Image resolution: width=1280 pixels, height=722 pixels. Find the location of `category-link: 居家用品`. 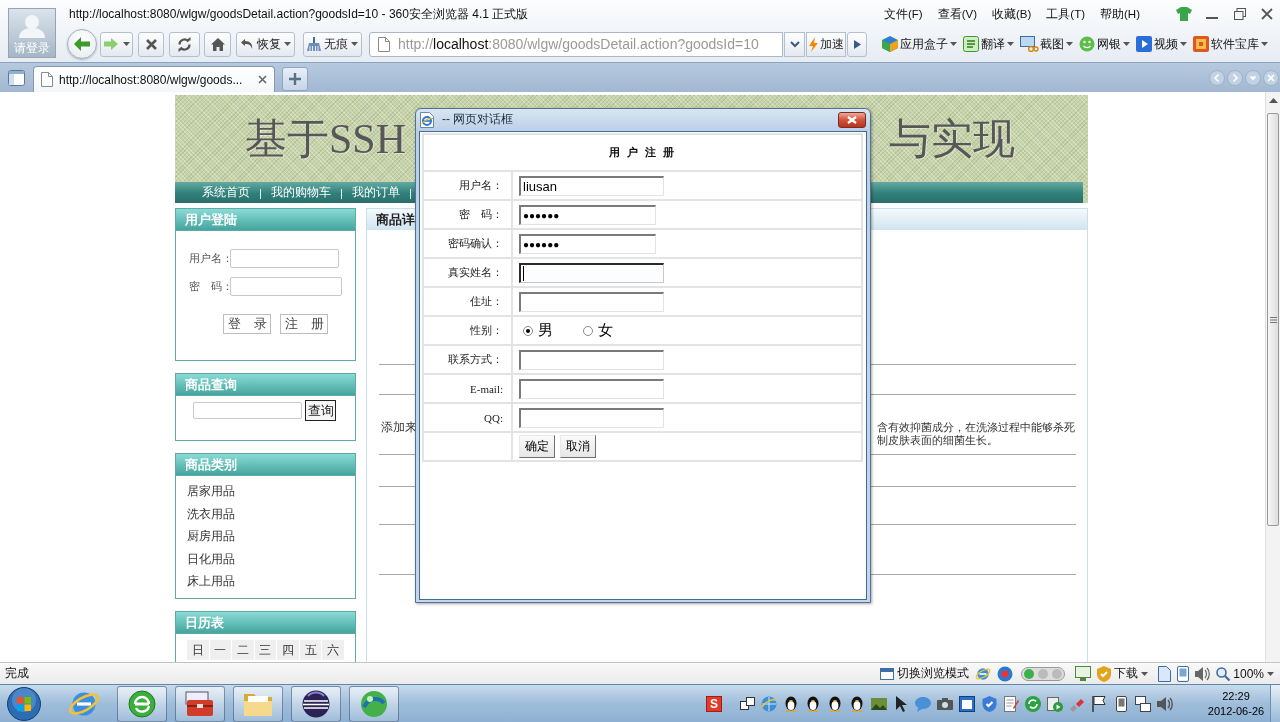

category-link: 居家用品 is located at coordinates (205, 491).